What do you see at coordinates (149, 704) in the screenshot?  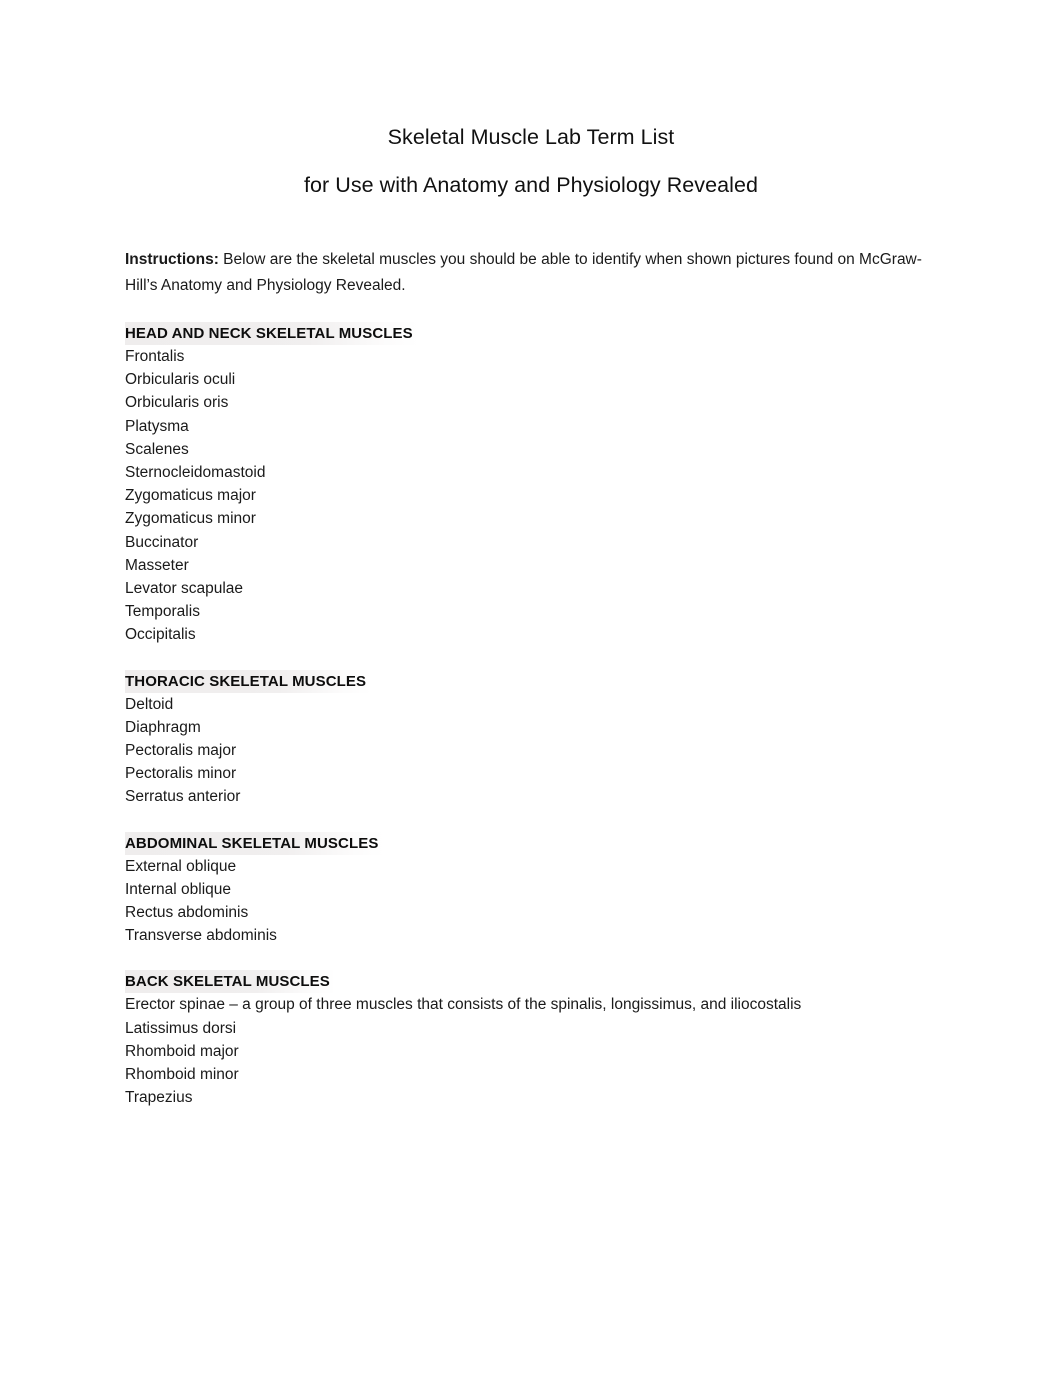 I see `list-item: Deltoid` at bounding box center [149, 704].